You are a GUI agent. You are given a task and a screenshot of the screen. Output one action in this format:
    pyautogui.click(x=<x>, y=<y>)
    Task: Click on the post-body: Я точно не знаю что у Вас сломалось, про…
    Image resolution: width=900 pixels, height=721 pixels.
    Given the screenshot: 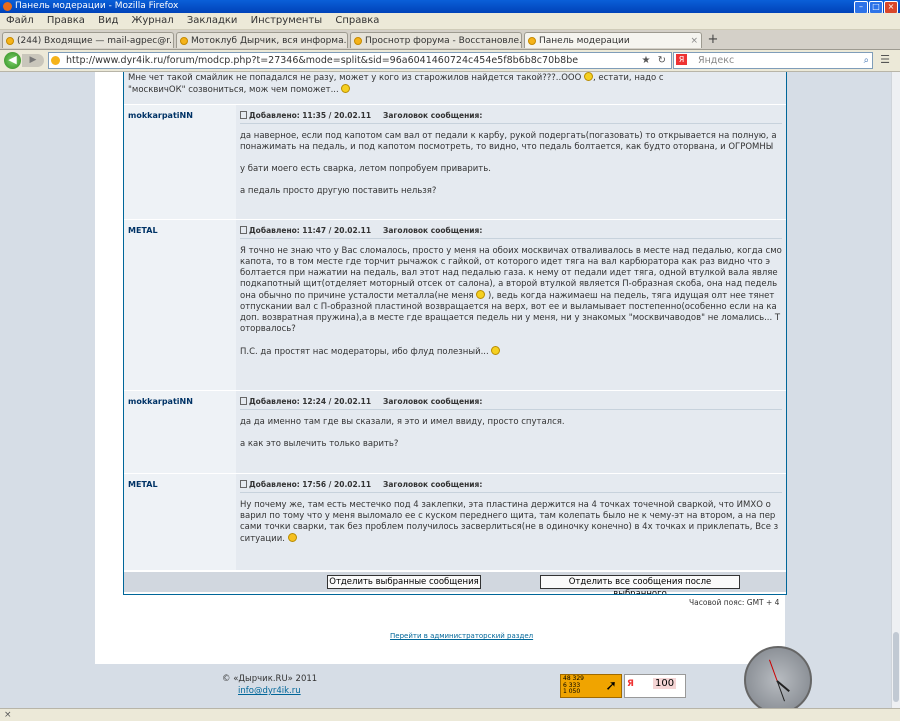 What is the action you would take?
    pyautogui.click(x=511, y=301)
    